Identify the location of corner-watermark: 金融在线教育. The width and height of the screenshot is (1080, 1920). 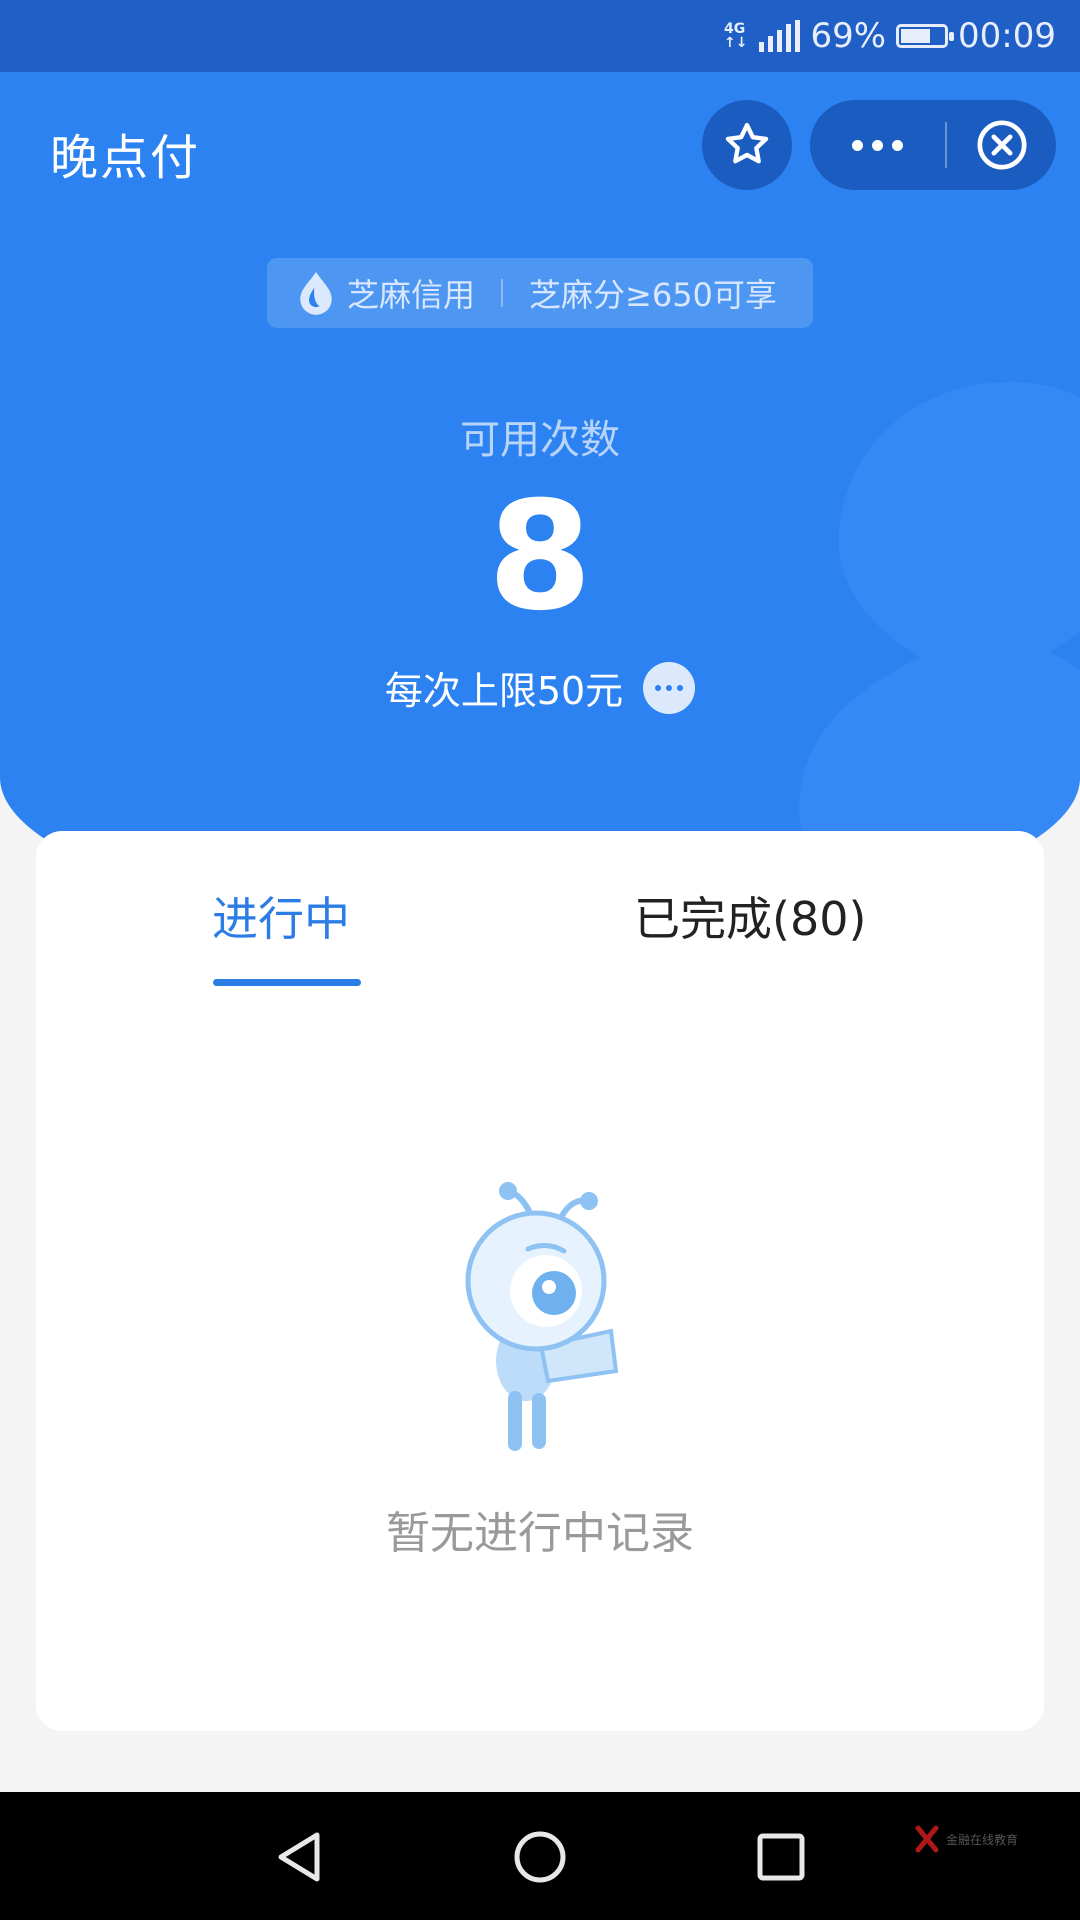
(966, 1839).